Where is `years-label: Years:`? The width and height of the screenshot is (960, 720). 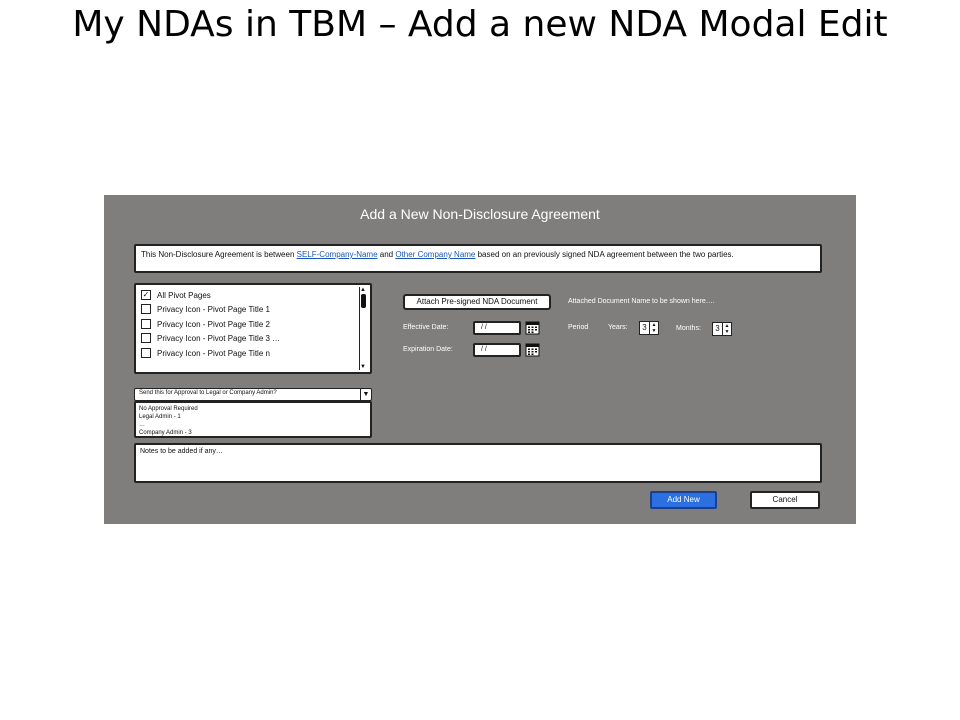
years-label: Years: is located at coordinates (618, 327).